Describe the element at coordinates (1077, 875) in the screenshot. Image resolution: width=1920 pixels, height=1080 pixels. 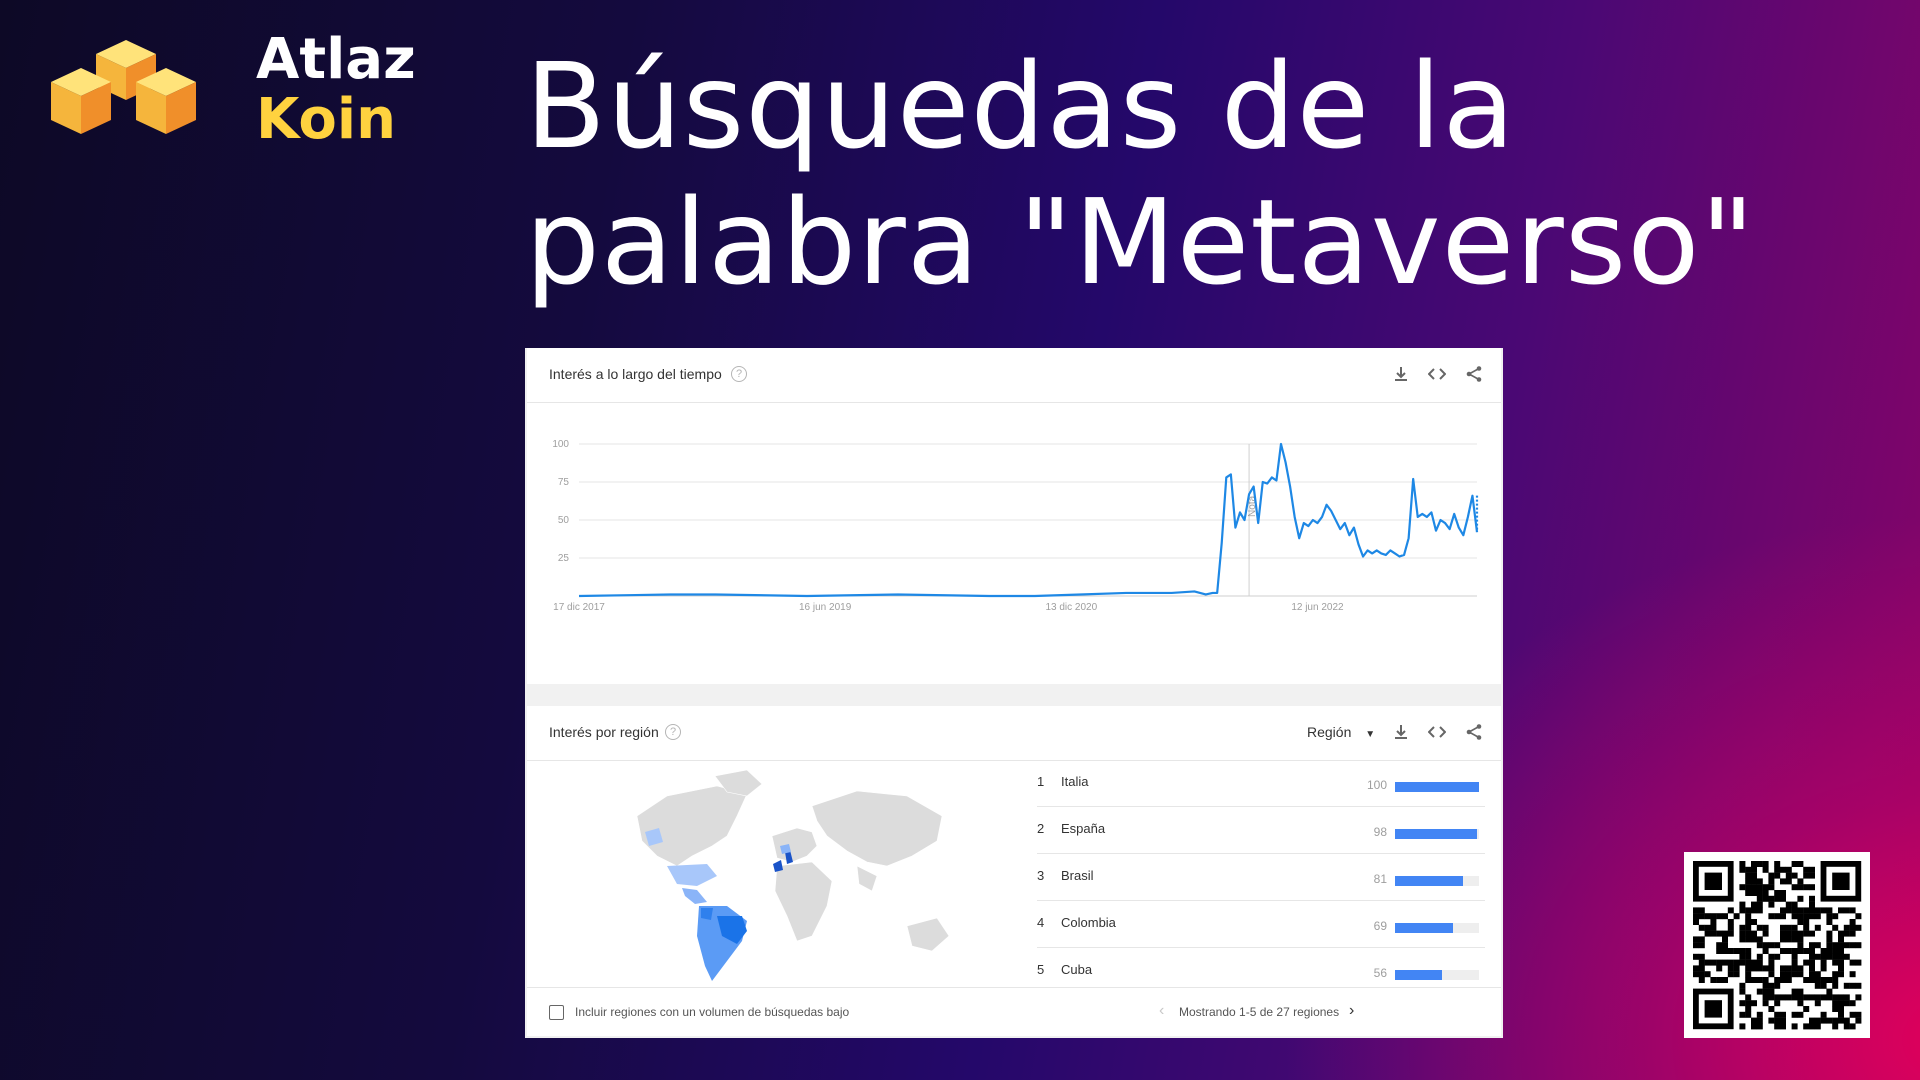
I see `region-name: Brasil` at that location.